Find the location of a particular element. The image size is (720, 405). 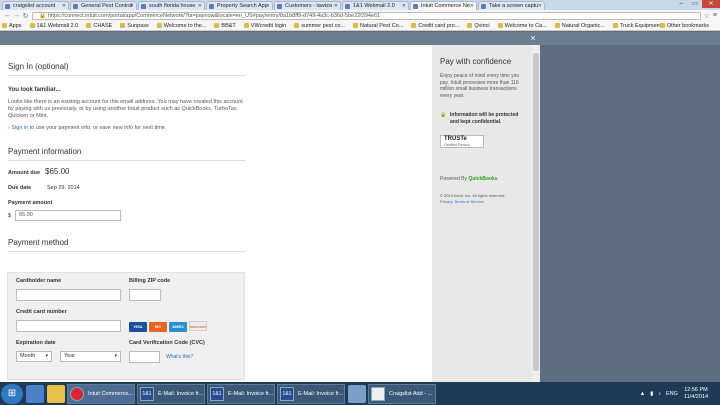

confidence-title: Pay with confidence is located at coordinates (476, 61).